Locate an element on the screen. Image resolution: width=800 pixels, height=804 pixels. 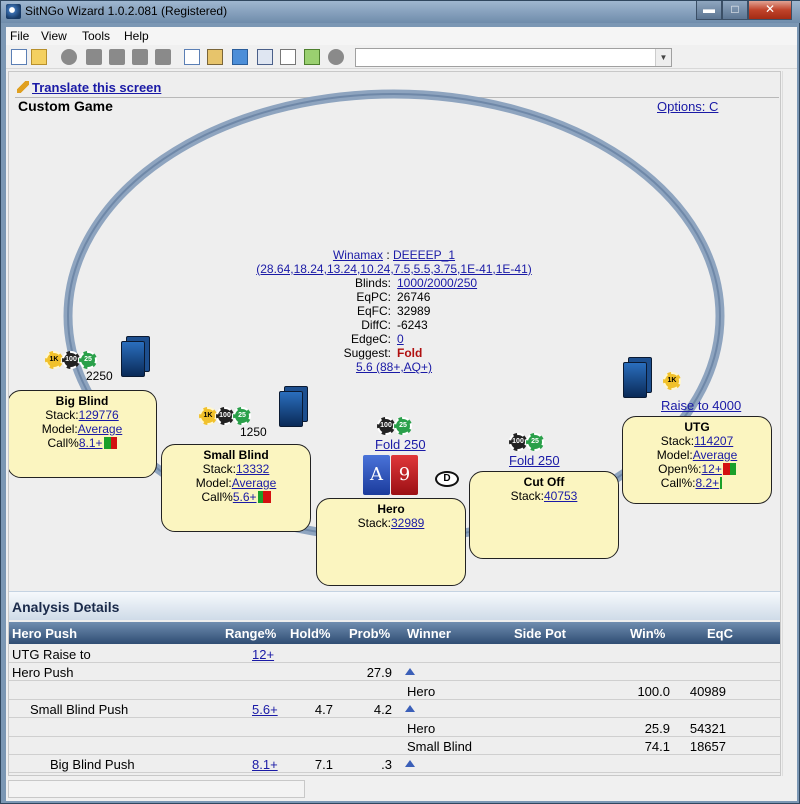
row-label: UTG Raise to is located at coordinates (51, 654).